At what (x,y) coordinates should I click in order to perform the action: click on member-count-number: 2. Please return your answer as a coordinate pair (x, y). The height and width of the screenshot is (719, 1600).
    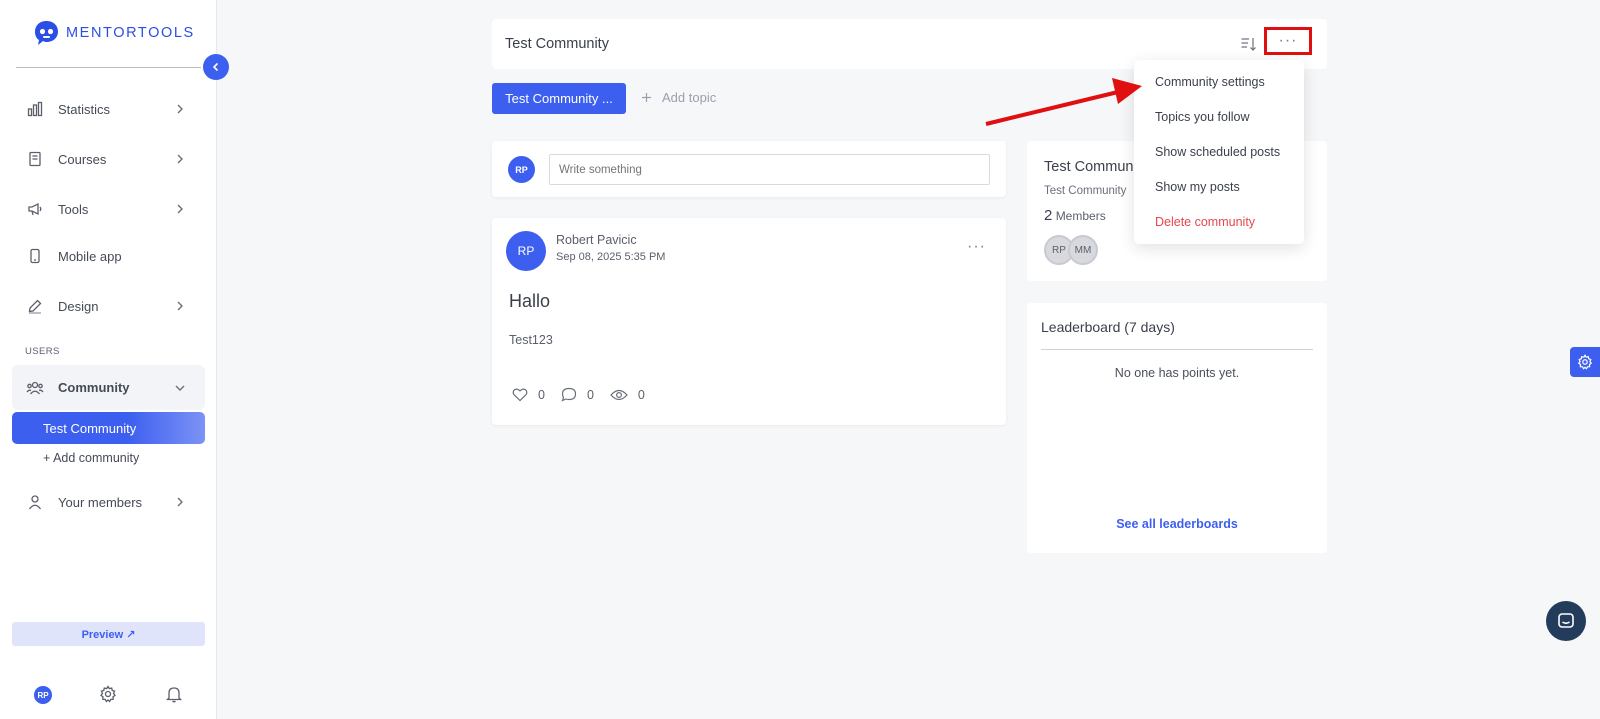
    Looking at the image, I should click on (1048, 215).